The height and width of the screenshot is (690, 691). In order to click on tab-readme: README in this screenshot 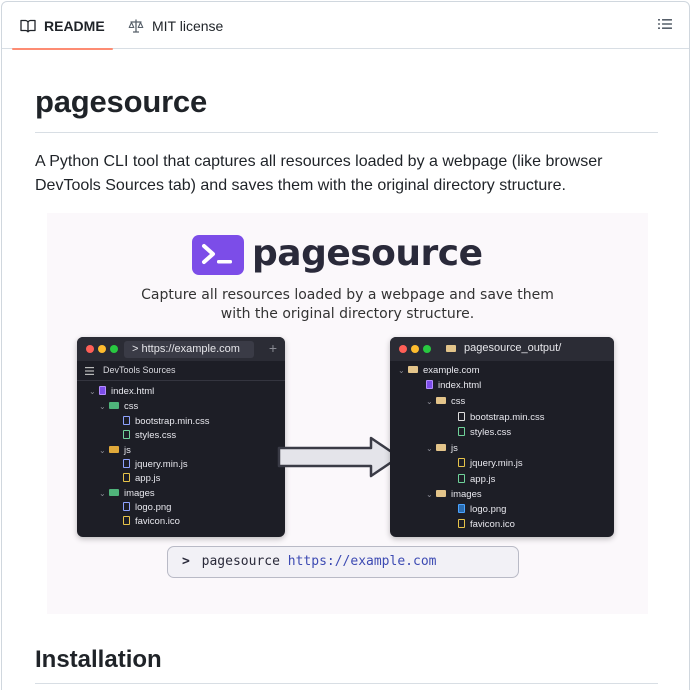, I will do `click(62, 26)`.